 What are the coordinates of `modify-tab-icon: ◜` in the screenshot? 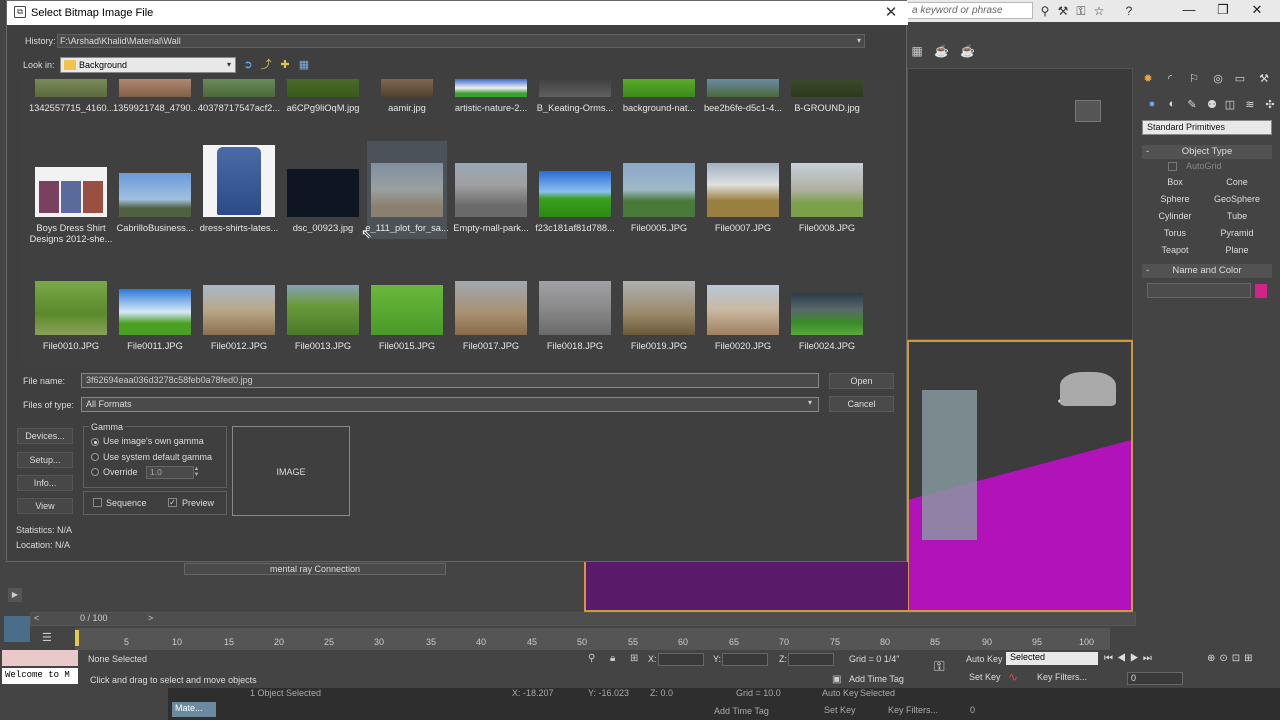 It's located at (1170, 79).